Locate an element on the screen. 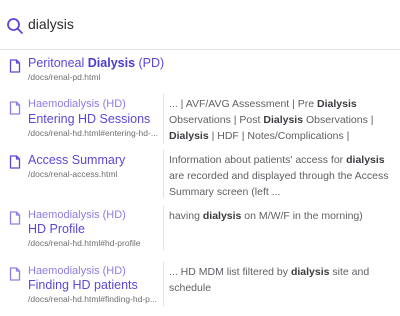 This screenshot has height=316, width=400. result-path: /docs/renal-hd.html#hd-profile is located at coordinates (84, 243).